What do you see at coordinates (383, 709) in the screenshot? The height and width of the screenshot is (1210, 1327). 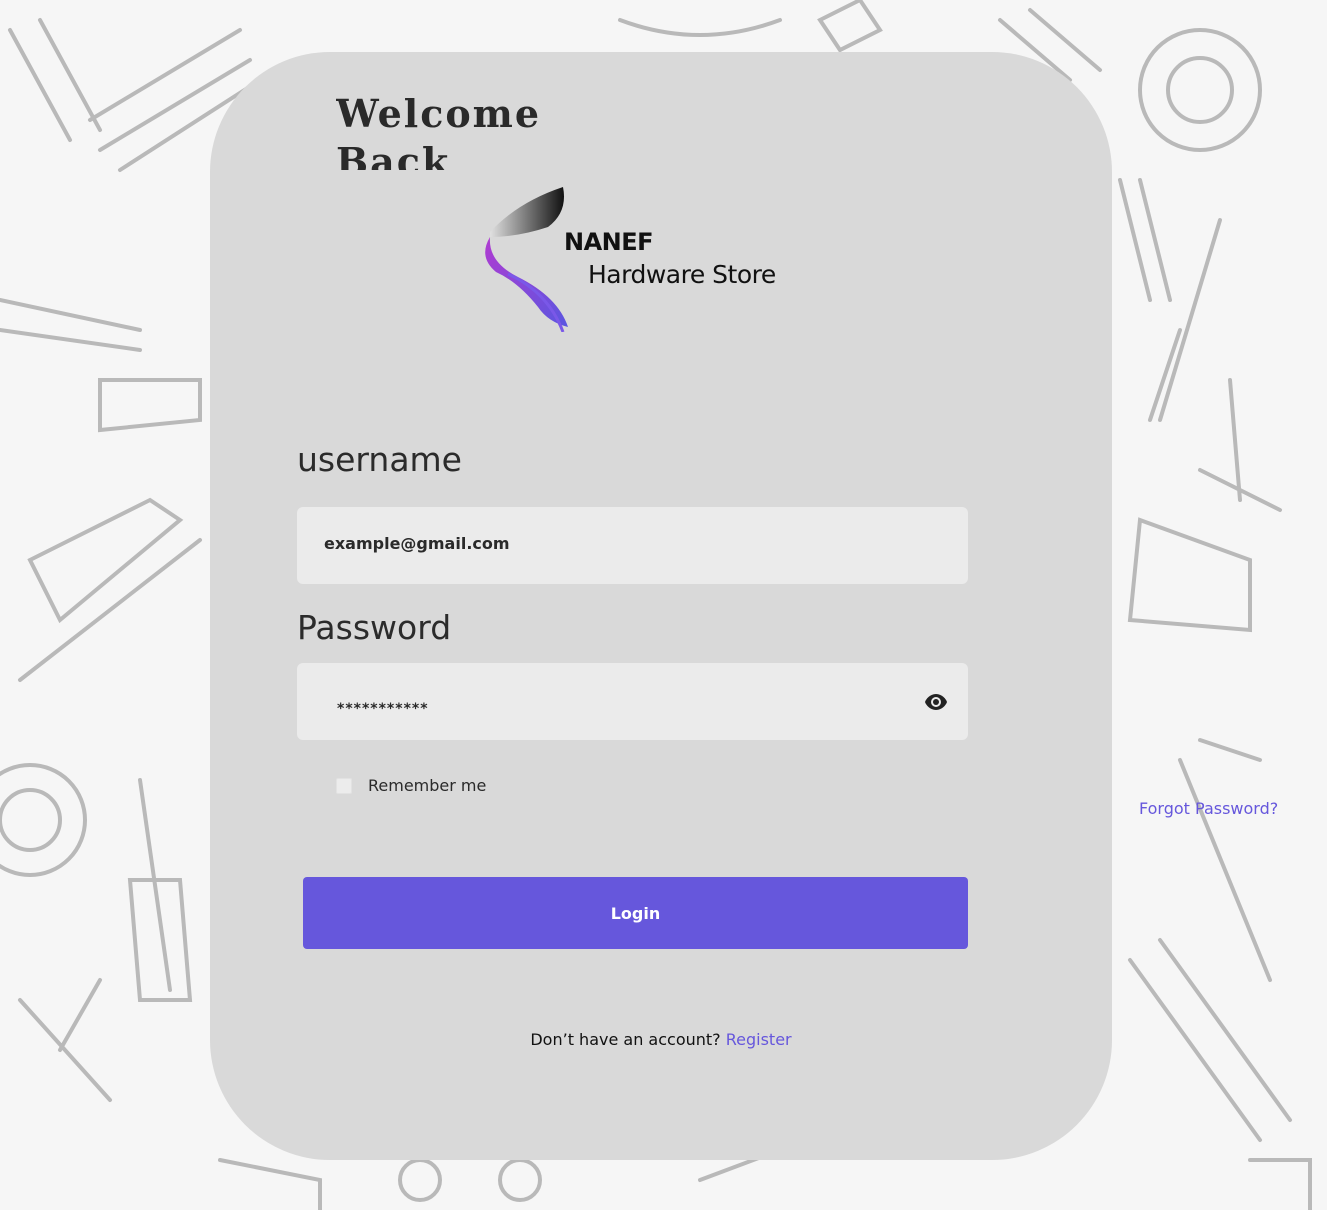 I see `password-value: ***********` at bounding box center [383, 709].